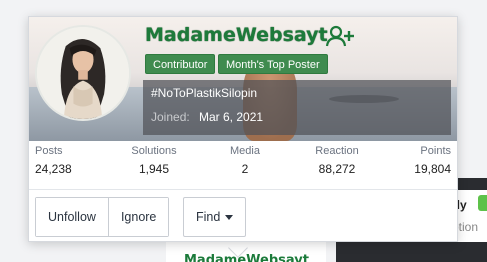 The image size is (487, 262). I want to click on find-button: Find, so click(215, 217).